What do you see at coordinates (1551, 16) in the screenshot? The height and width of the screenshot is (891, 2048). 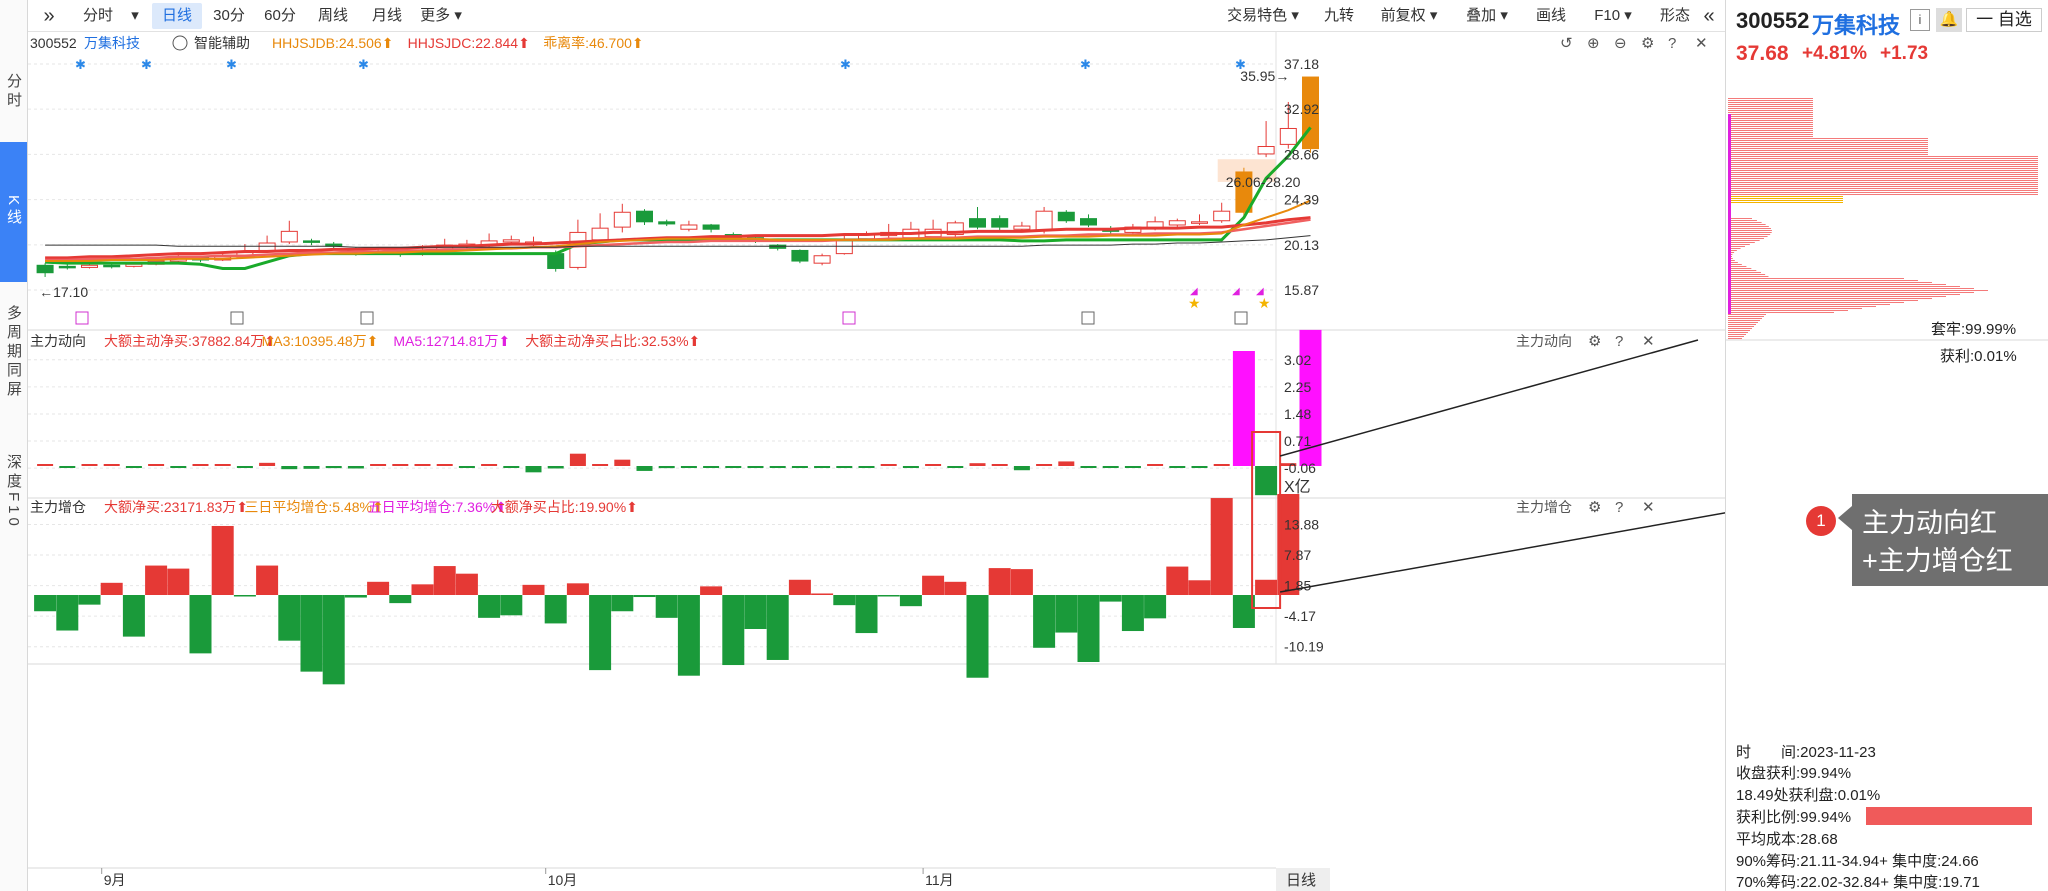 I see `draw-line-button: 画线` at bounding box center [1551, 16].